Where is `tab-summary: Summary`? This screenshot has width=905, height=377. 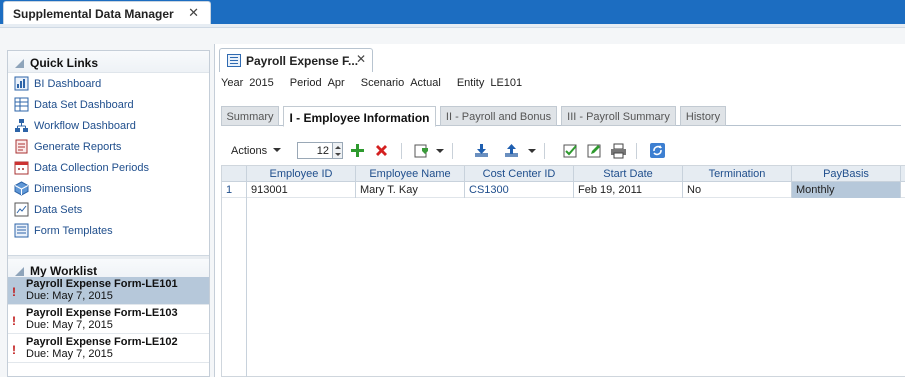 tab-summary: Summary is located at coordinates (250, 116).